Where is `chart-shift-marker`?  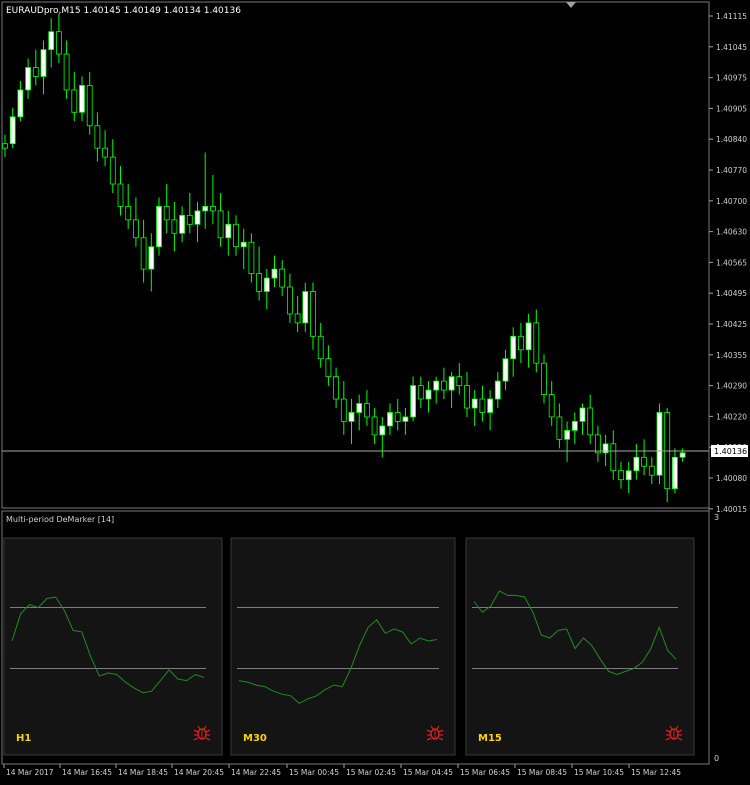
chart-shift-marker is located at coordinates (571, 5).